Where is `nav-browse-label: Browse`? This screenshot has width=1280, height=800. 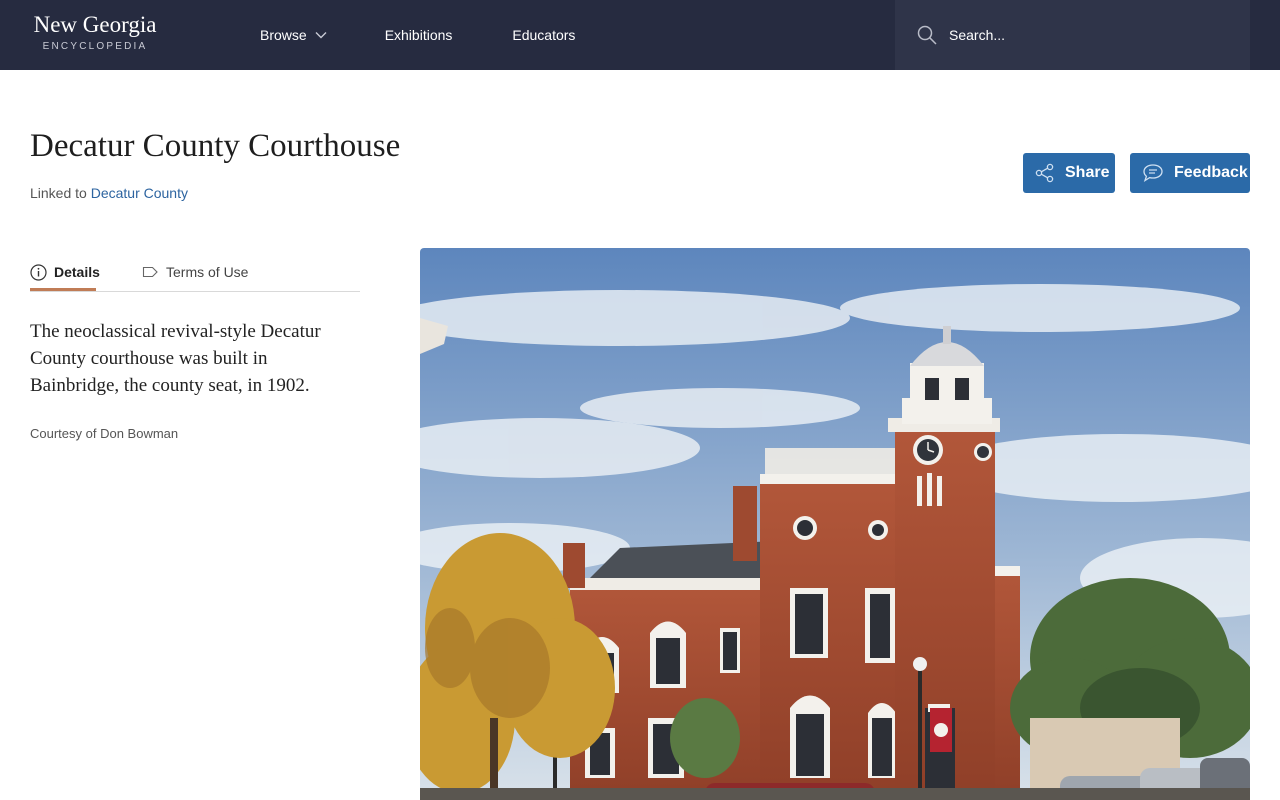 nav-browse-label: Browse is located at coordinates (283, 35).